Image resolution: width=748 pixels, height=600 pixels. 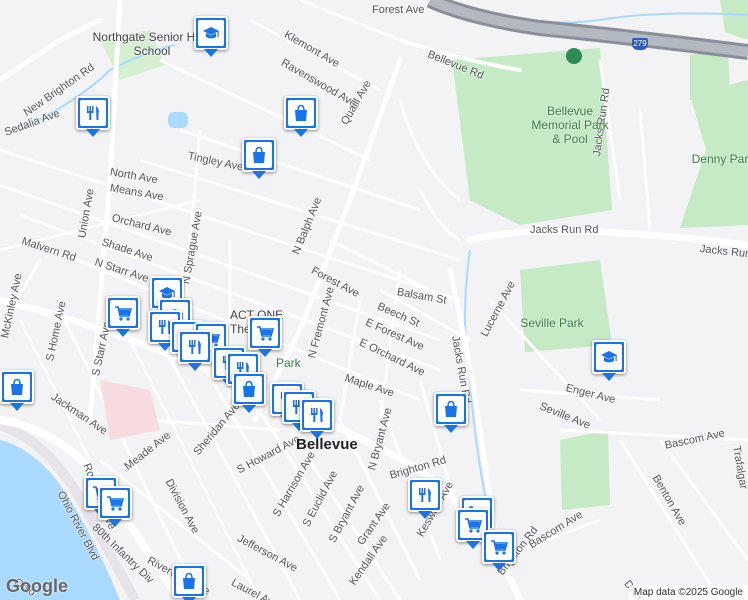 What do you see at coordinates (564, 230) in the screenshot?
I see `street-label: Jacks Run Rd` at bounding box center [564, 230].